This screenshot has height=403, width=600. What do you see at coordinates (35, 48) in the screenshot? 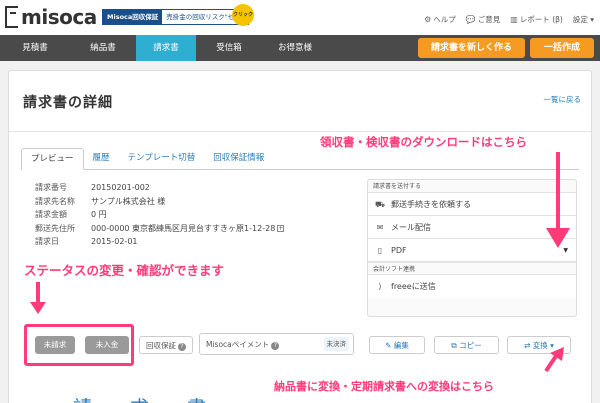
I see `nav-estimates: 見積書` at bounding box center [35, 48].